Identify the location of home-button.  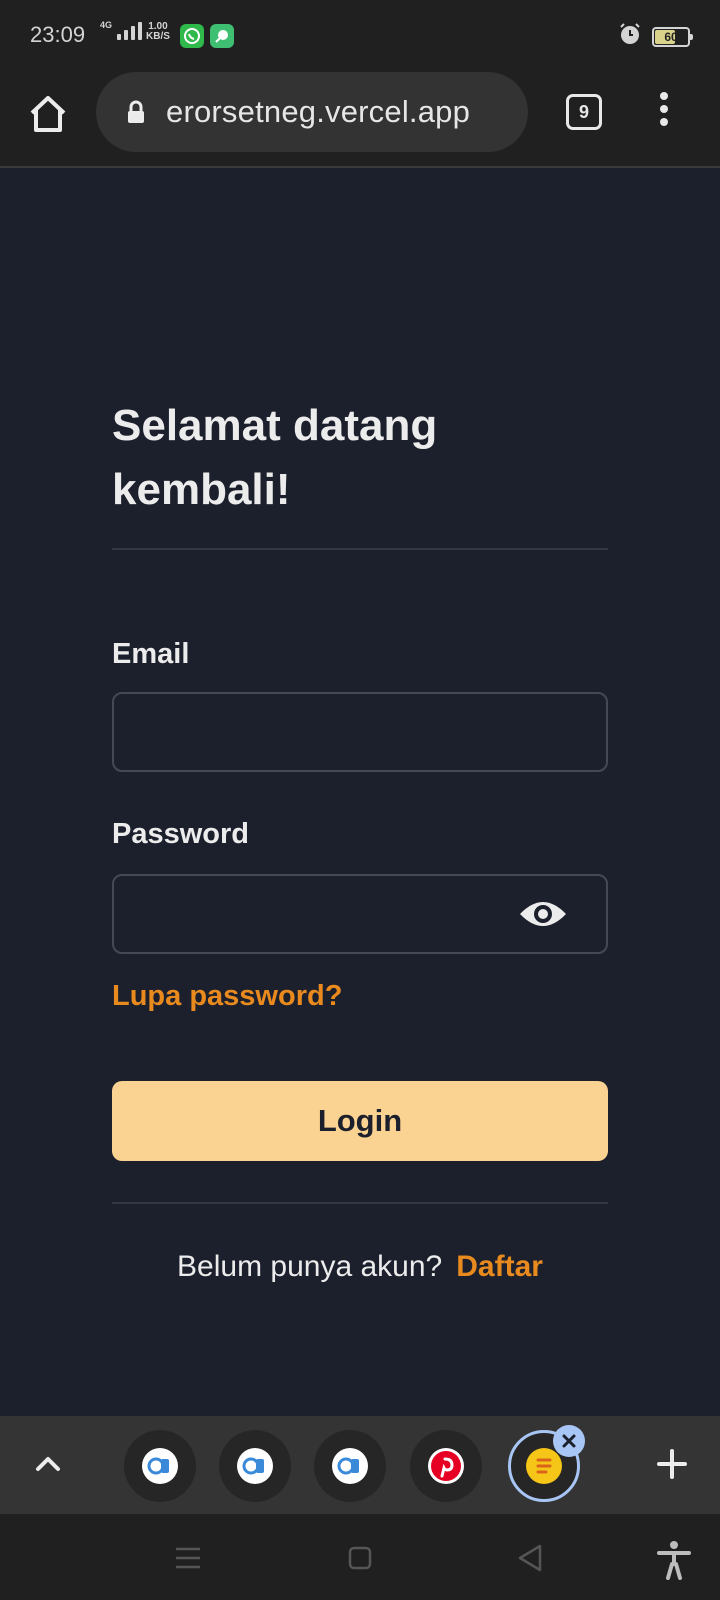
(48, 114).